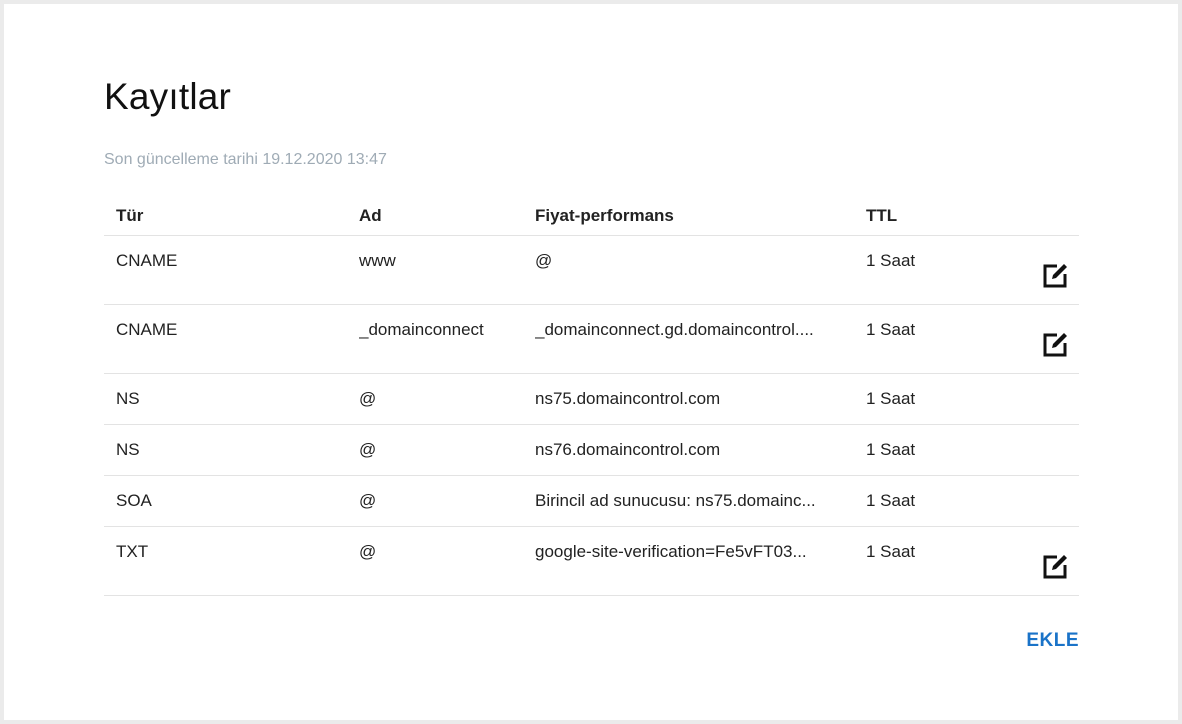 Image resolution: width=1182 pixels, height=724 pixels. I want to click on table-row: NS @ ns76.domaincontrol.com 1 Saat, so click(591, 450).